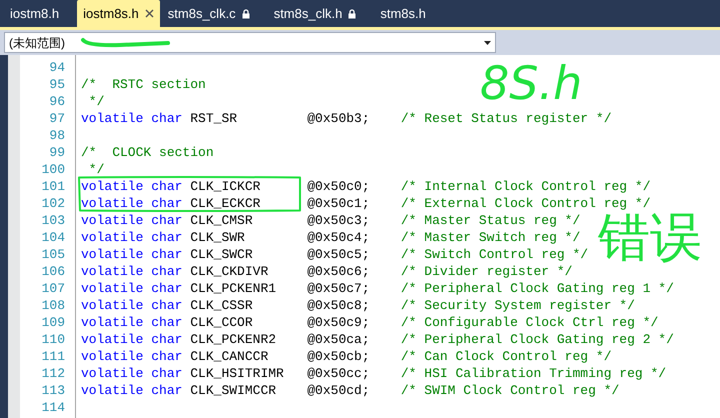 Image resolution: width=720 pixels, height=418 pixels. What do you see at coordinates (529, 322) in the screenshot?
I see `code-comment: /* Configurable Clock Ctrl reg */` at bounding box center [529, 322].